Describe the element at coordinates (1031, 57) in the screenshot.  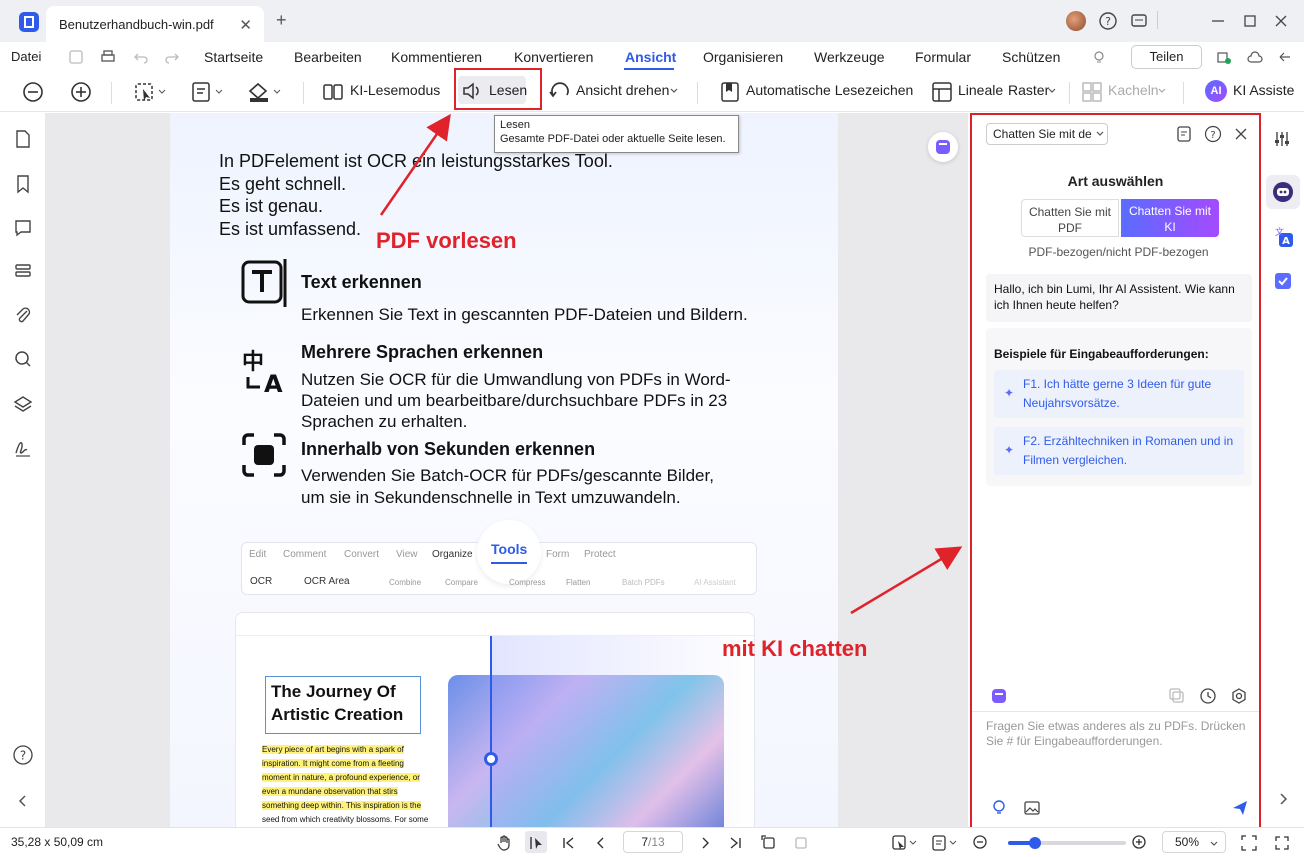
I see `menu-schuetzen: Schützen` at that location.